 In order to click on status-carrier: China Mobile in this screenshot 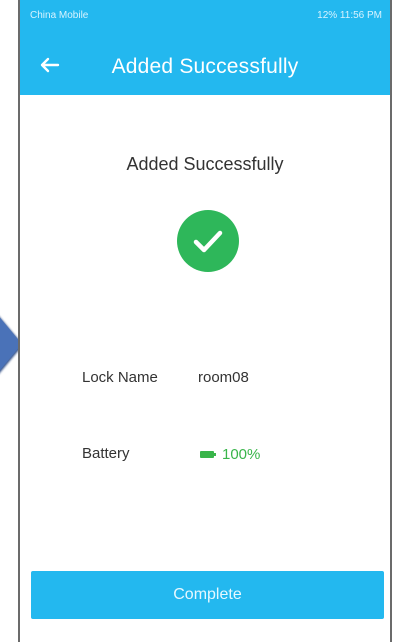, I will do `click(59, 15)`.